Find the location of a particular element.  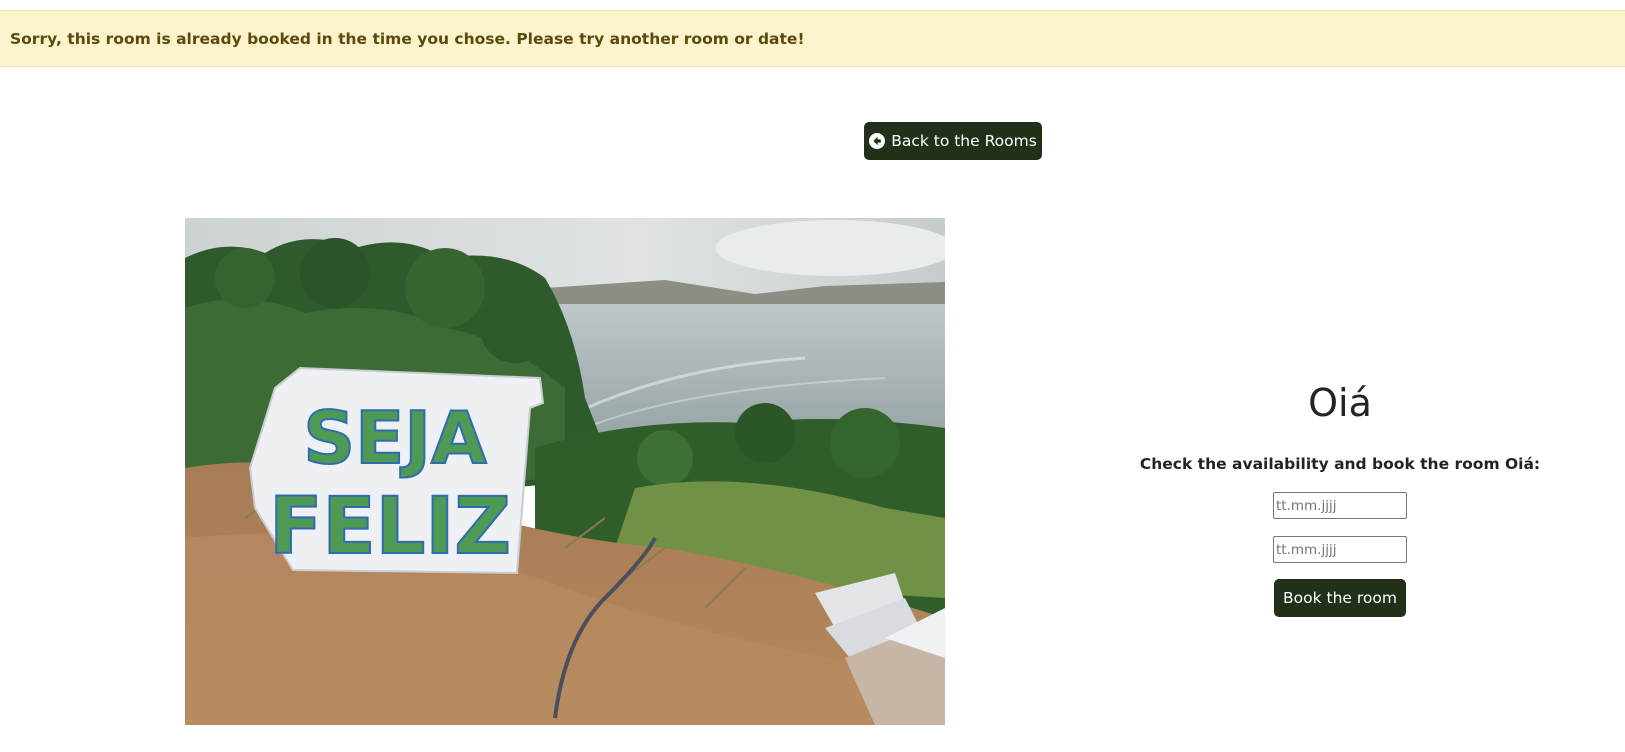

book-room-button: Book the room is located at coordinates (1340, 598).